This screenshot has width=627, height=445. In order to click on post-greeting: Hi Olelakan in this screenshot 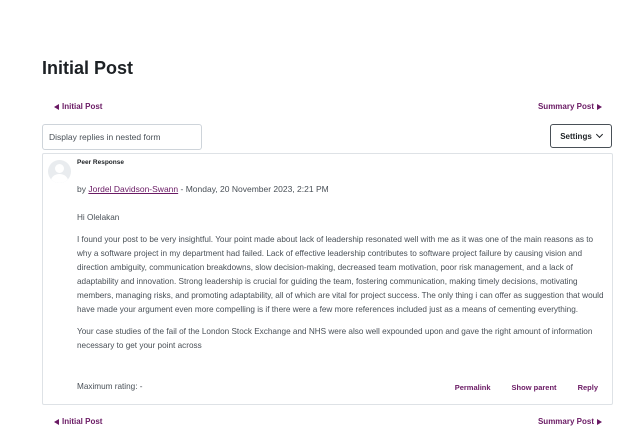, I will do `click(98, 217)`.